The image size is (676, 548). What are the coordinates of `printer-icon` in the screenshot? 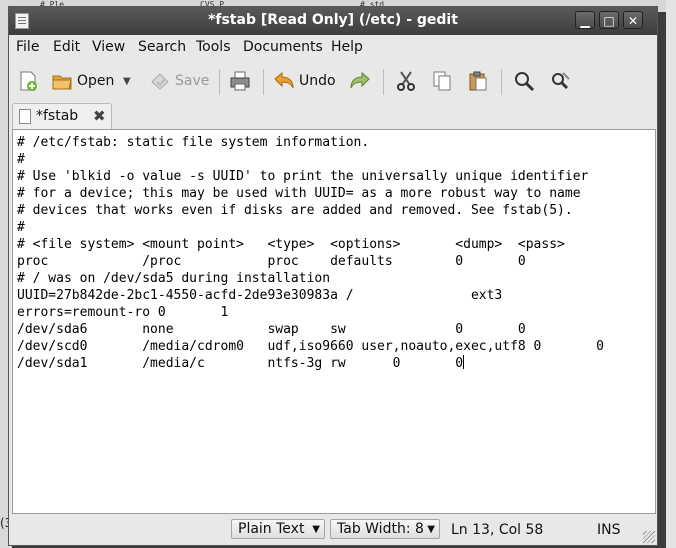 It's located at (240, 81).